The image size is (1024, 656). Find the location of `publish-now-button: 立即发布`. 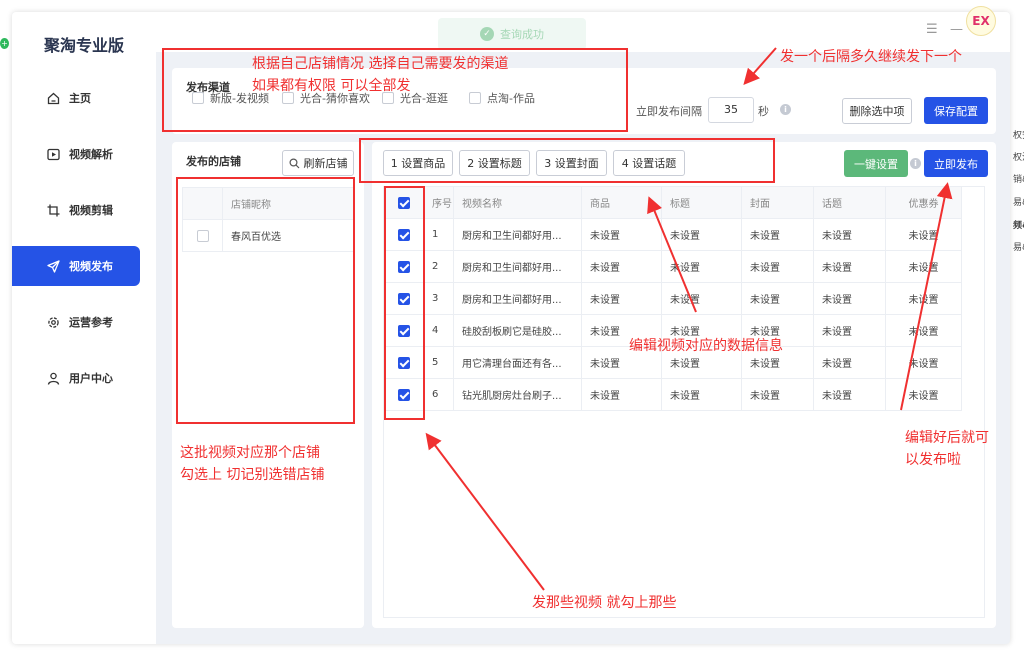

publish-now-button: 立即发布 is located at coordinates (956, 163).